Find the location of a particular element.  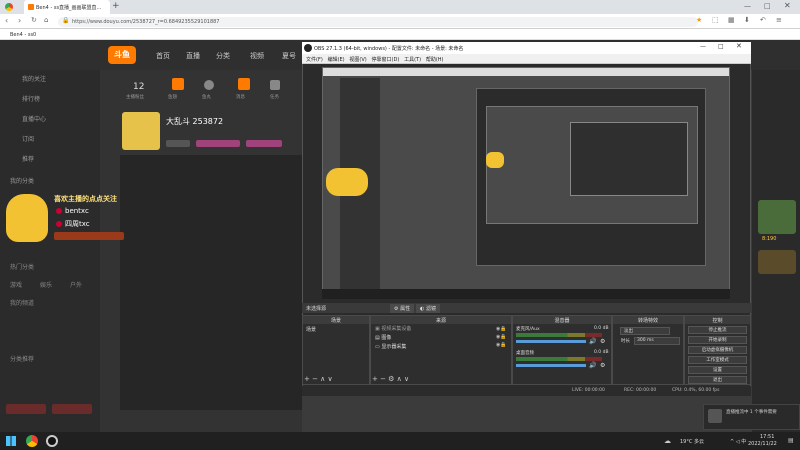

minimize-icon: — is located at coordinates (747, 6).